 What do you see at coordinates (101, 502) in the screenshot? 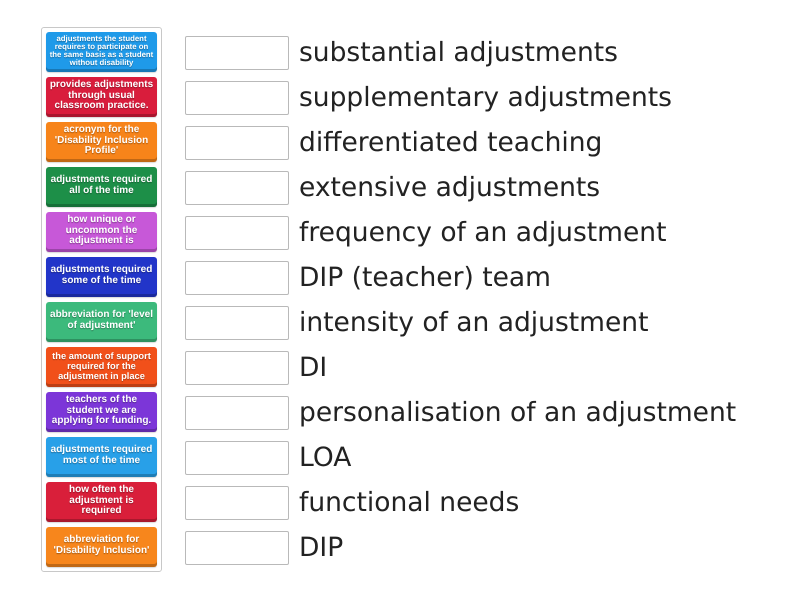
I see `definition-tile: how often the adjustment is required` at bounding box center [101, 502].